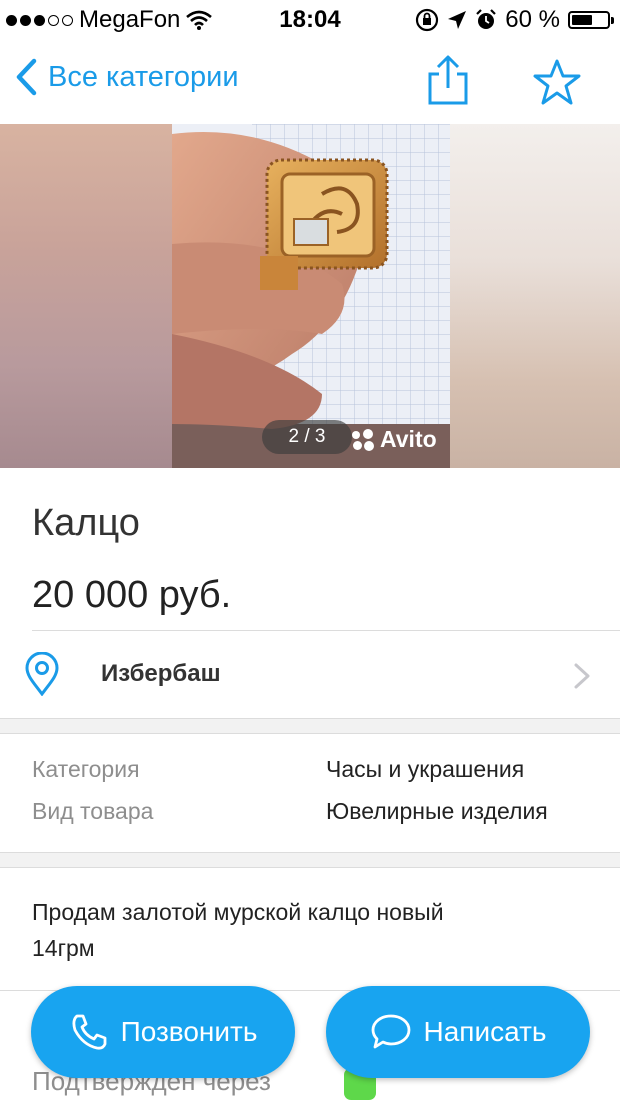  I want to click on param-key-item-type: Вид товара, so click(93, 811).